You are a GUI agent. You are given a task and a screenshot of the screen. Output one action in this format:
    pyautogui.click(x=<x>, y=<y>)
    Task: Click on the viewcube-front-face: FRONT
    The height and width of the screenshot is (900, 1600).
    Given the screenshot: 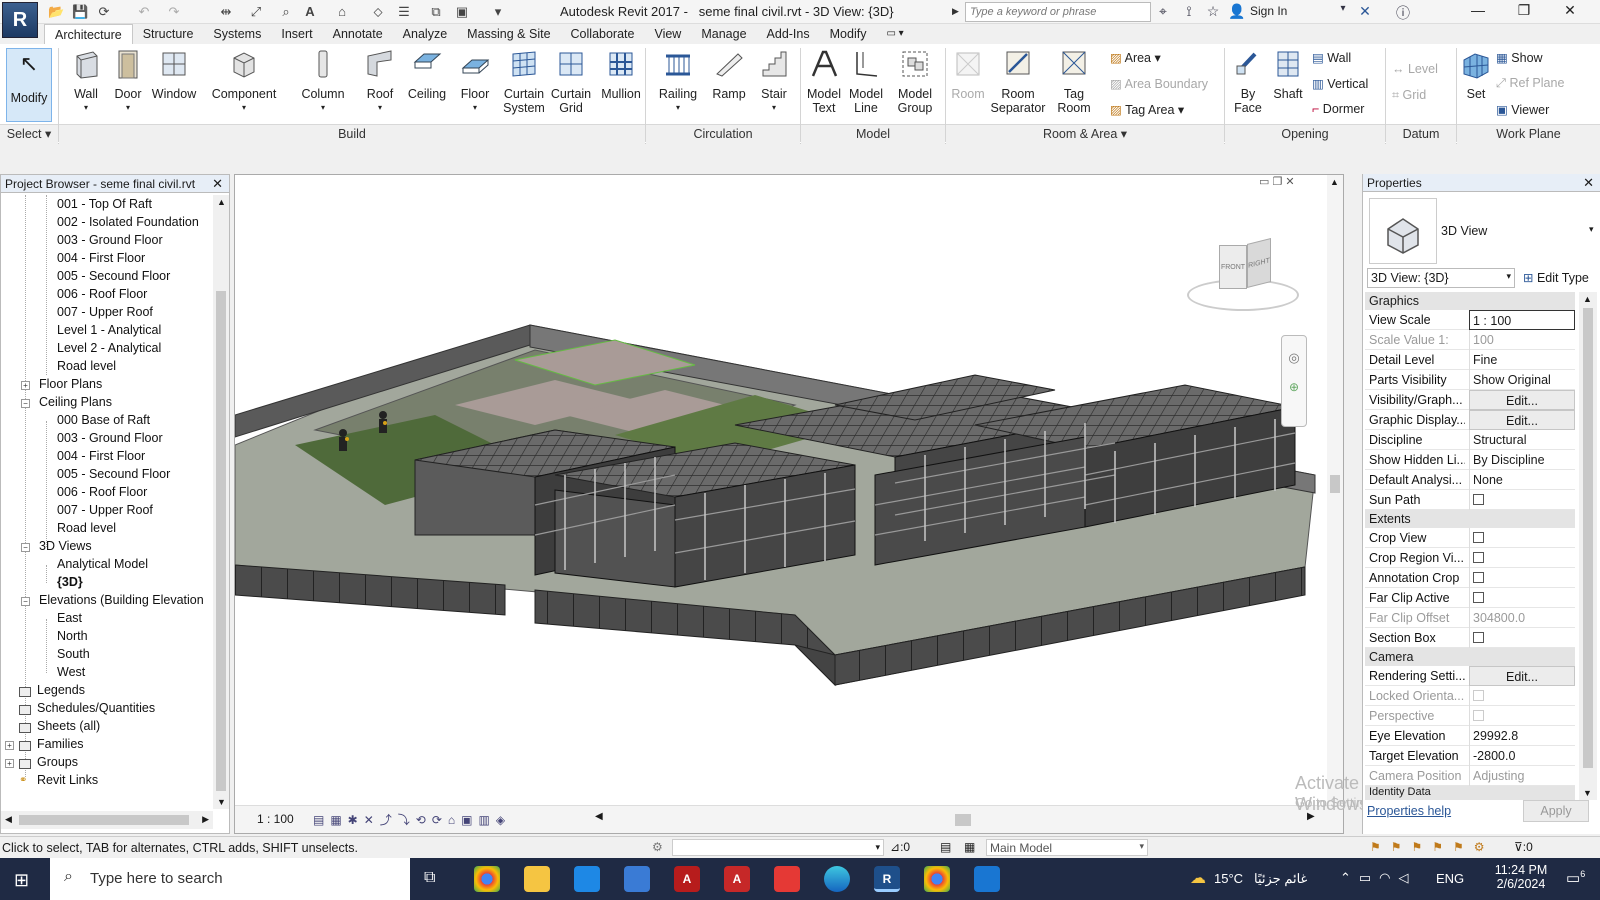 What is the action you would take?
    pyautogui.click(x=1233, y=267)
    